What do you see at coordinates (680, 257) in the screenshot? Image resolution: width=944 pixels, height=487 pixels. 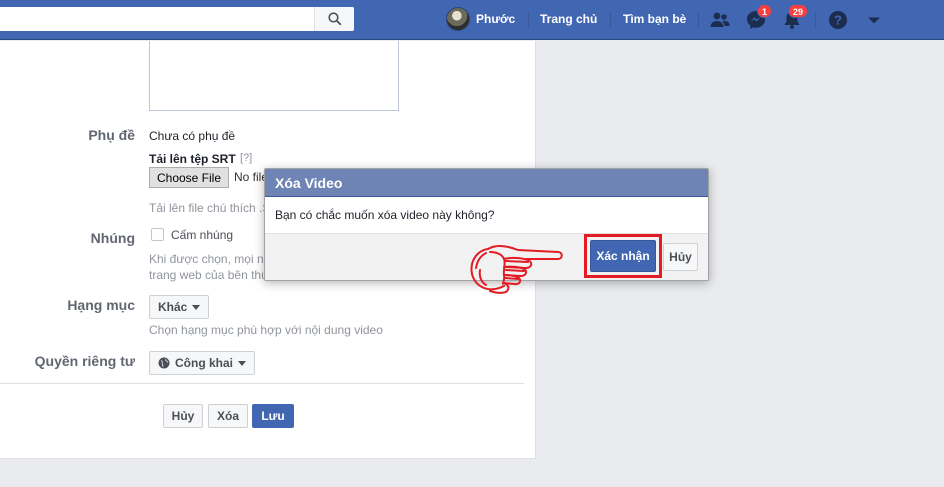 I see `dialog-cancel-button: Hủy` at bounding box center [680, 257].